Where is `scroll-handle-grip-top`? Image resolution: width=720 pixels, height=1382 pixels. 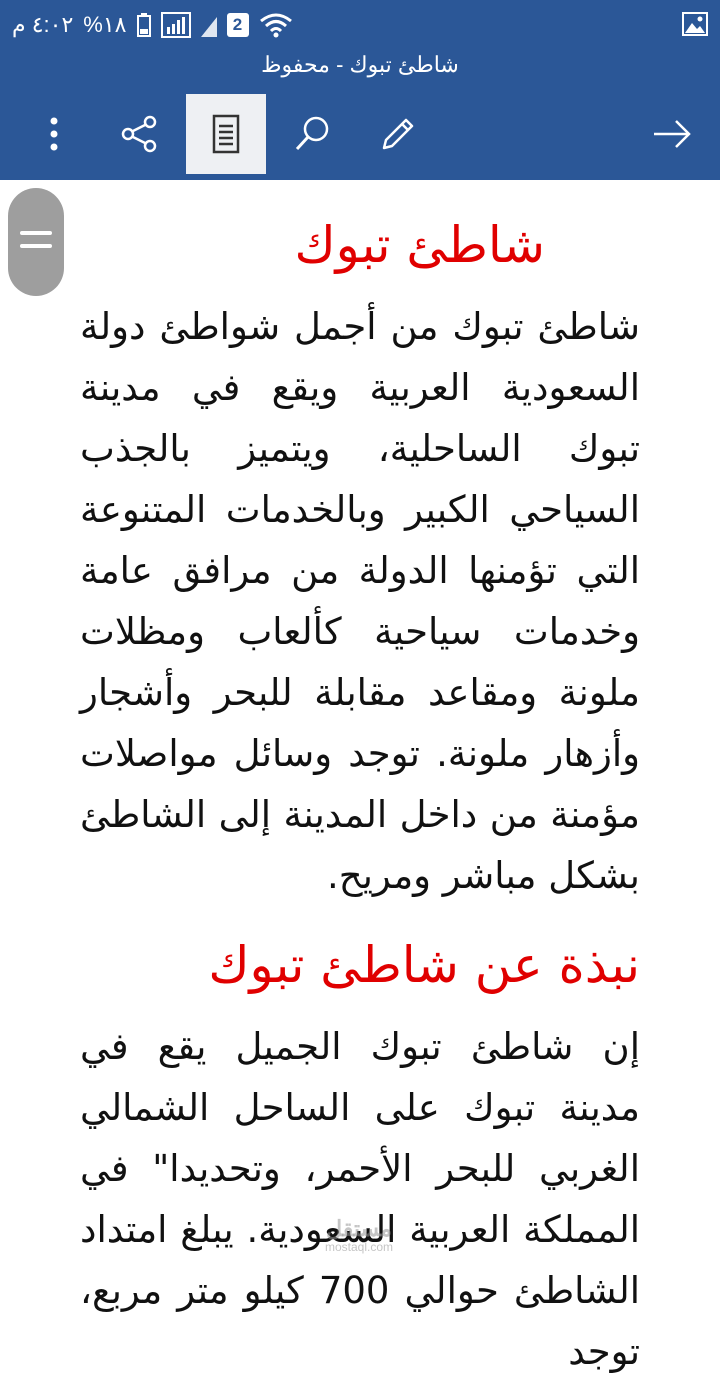 scroll-handle-grip-top is located at coordinates (36, 233).